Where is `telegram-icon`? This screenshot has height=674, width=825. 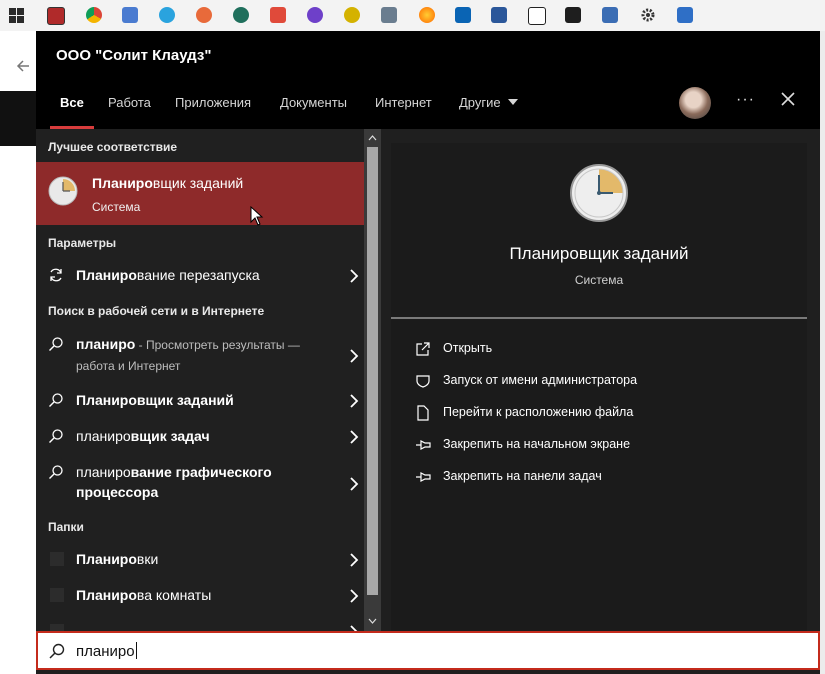
telegram-icon is located at coordinates (167, 15).